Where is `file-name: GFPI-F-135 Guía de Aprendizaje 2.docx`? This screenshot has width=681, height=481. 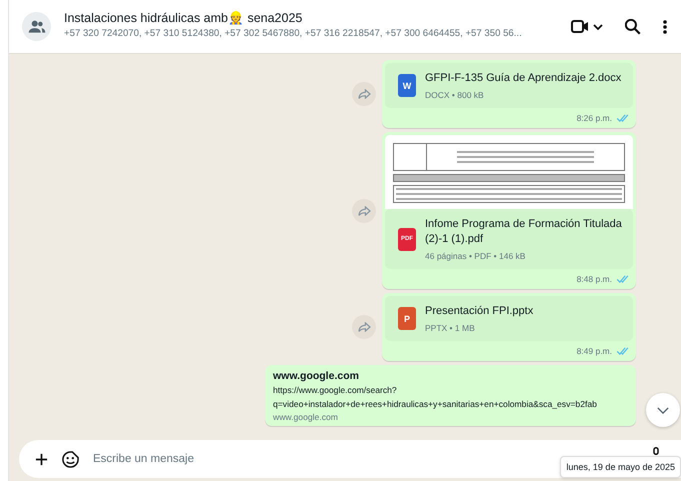 file-name: GFPI-F-135 Guía de Aprendizaje 2.docx is located at coordinates (523, 78).